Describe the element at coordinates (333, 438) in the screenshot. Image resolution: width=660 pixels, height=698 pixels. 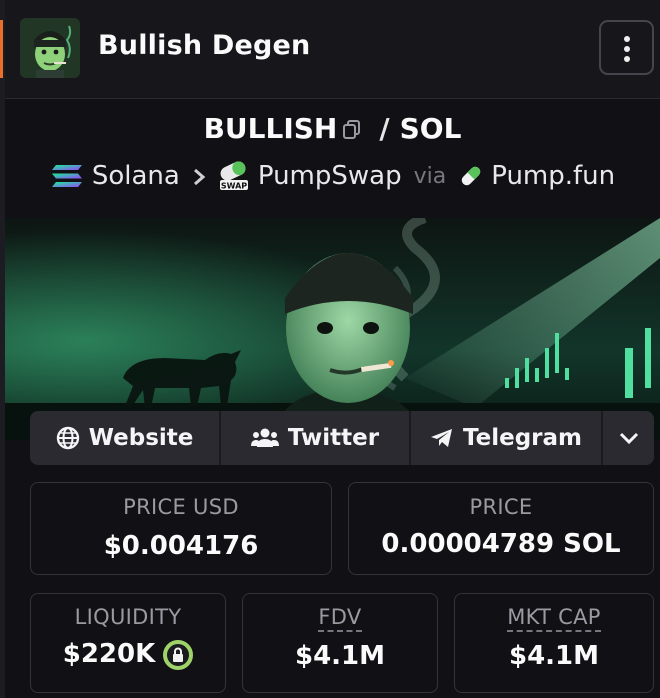
I see `twitter-label: Twitter` at that location.